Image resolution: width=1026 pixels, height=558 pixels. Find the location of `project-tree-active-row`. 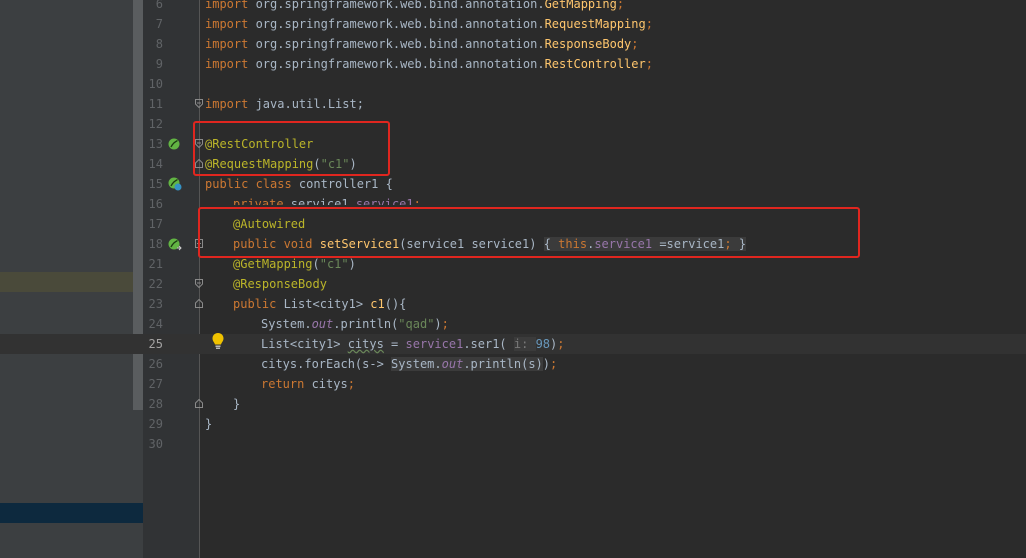

project-tree-active-row is located at coordinates (71, 513).